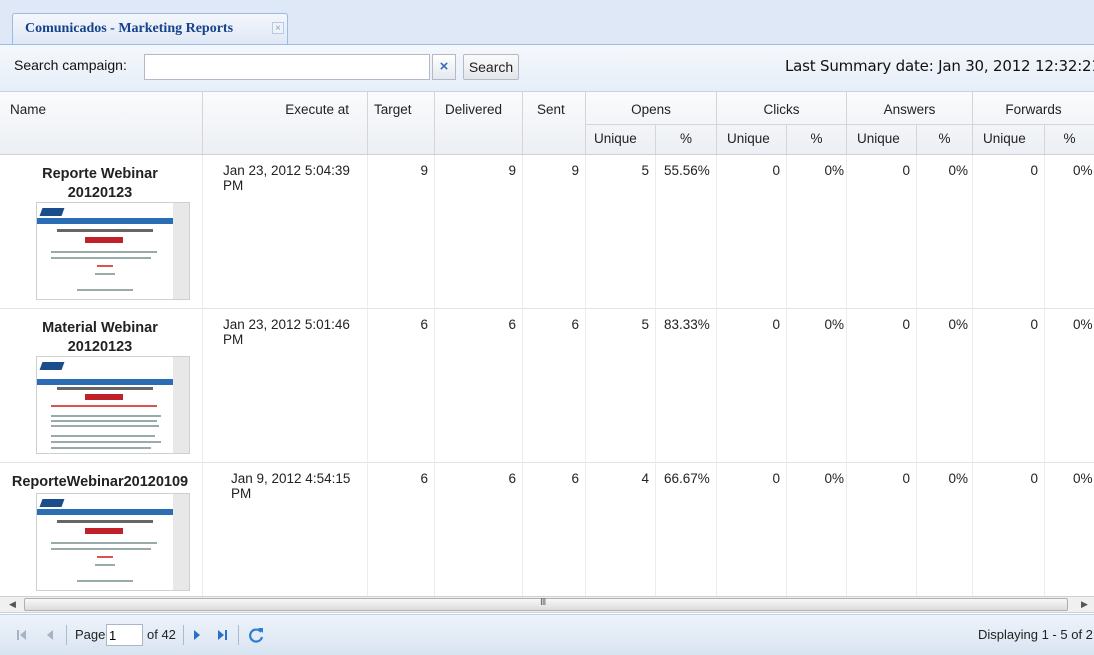 Image resolution: width=1094 pixels, height=655 pixels. Describe the element at coordinates (278, 28) in the screenshot. I see `tab-close-icon: ×` at that location.